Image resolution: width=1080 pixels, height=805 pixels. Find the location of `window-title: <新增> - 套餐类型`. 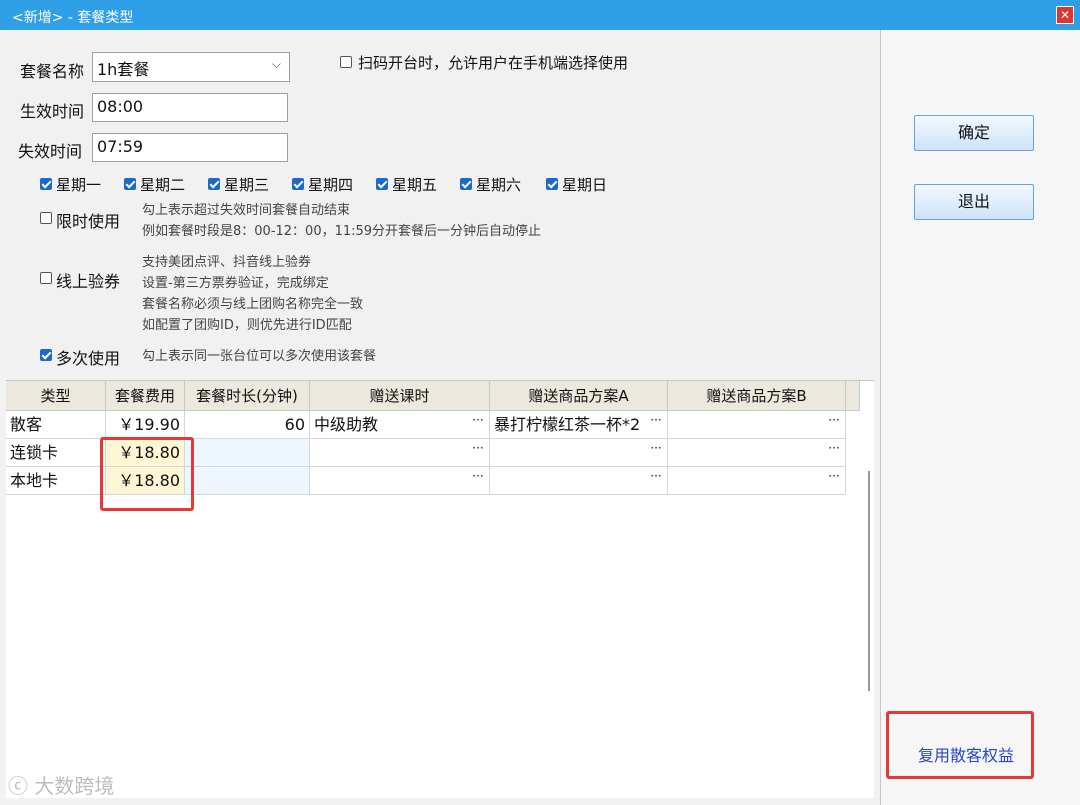

window-title: <新增> - 套餐类型 is located at coordinates (73, 18).